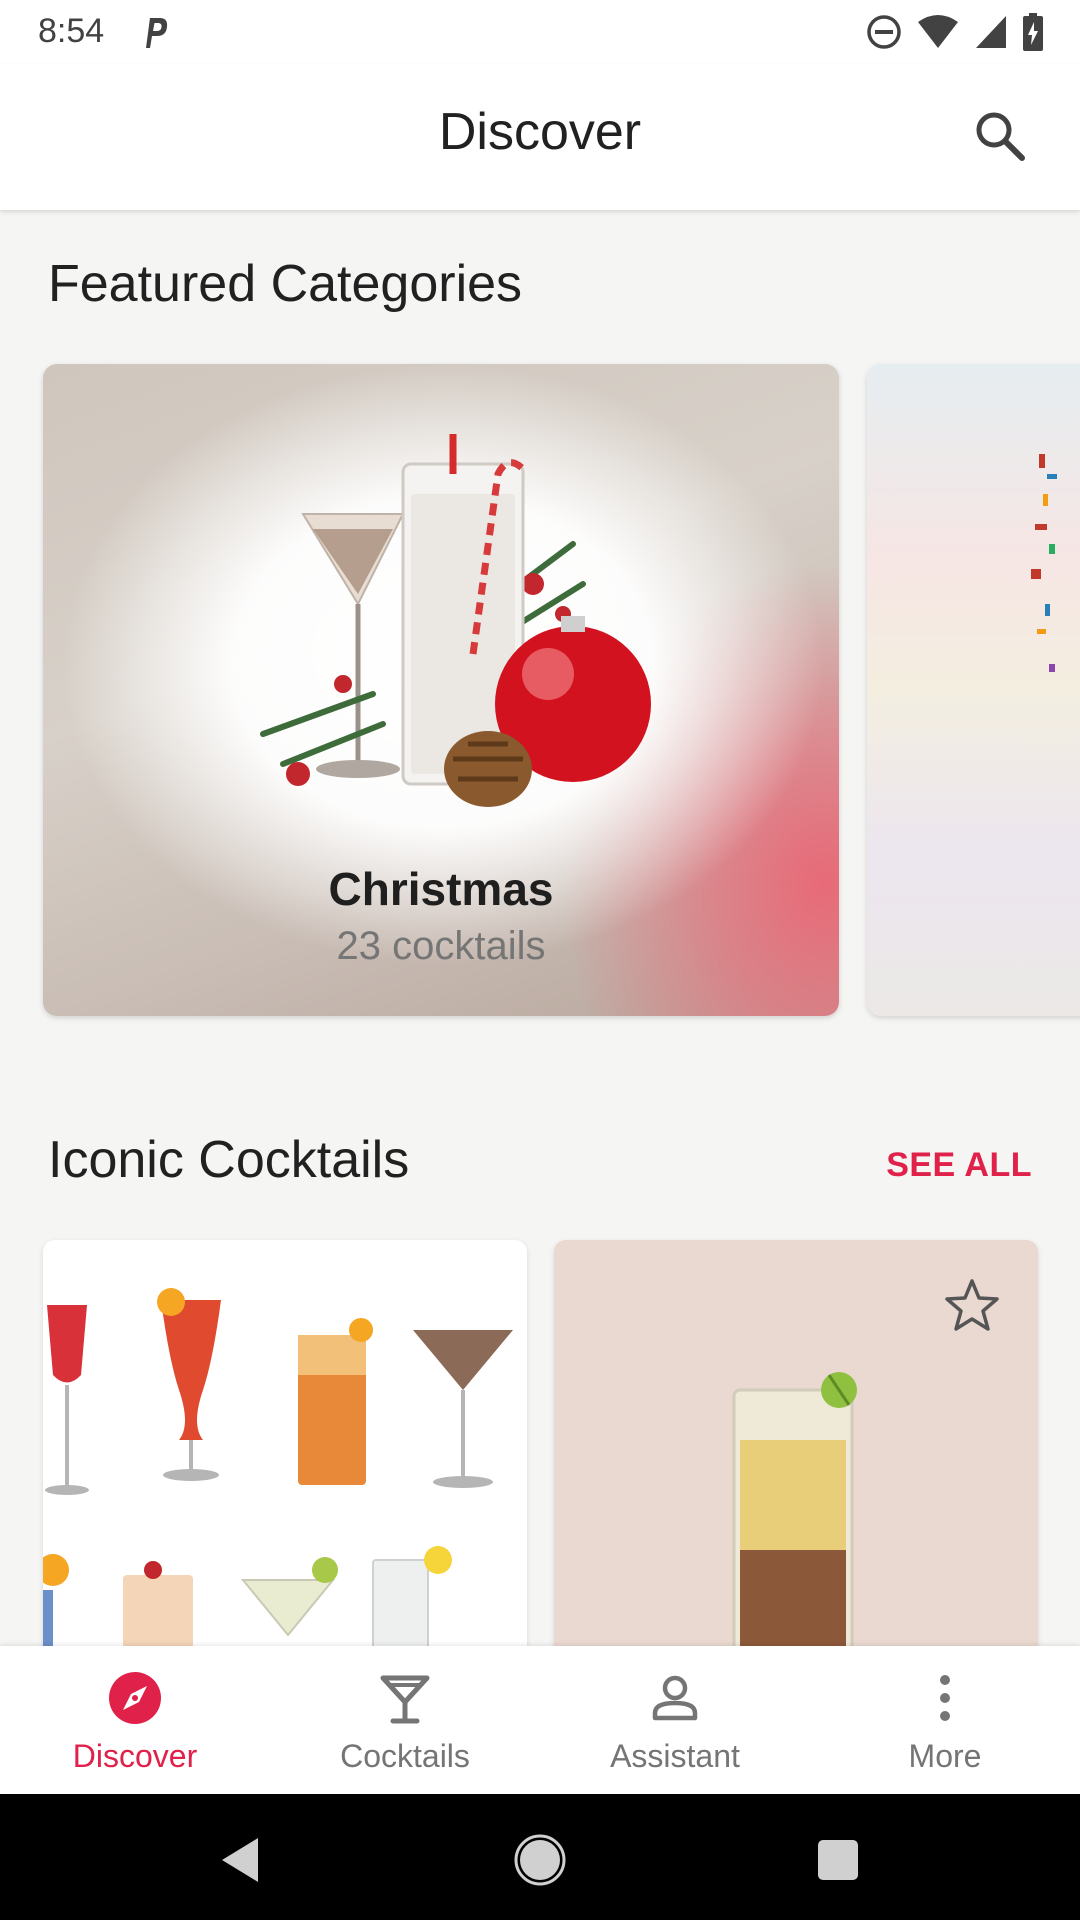 Image resolution: width=1080 pixels, height=1920 pixels. What do you see at coordinates (945, 1698) in the screenshot?
I see `more-vertical-icon` at bounding box center [945, 1698].